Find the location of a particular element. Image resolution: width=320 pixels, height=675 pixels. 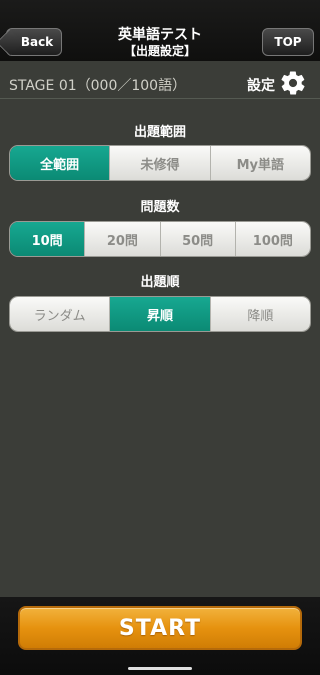

settings-label: 設定 is located at coordinates (261, 85).